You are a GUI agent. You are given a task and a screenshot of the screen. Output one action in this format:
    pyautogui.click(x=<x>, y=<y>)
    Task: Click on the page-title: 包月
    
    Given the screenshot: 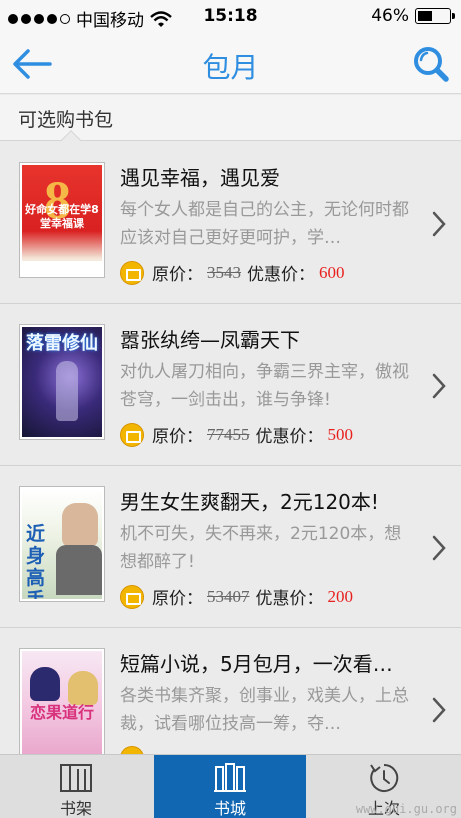 What is the action you would take?
    pyautogui.click(x=230, y=67)
    